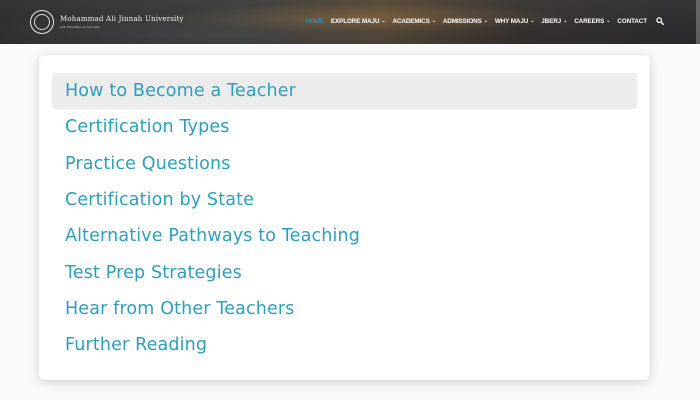 The image size is (700, 400). What do you see at coordinates (660, 21) in the screenshot?
I see `search-icon` at bounding box center [660, 21].